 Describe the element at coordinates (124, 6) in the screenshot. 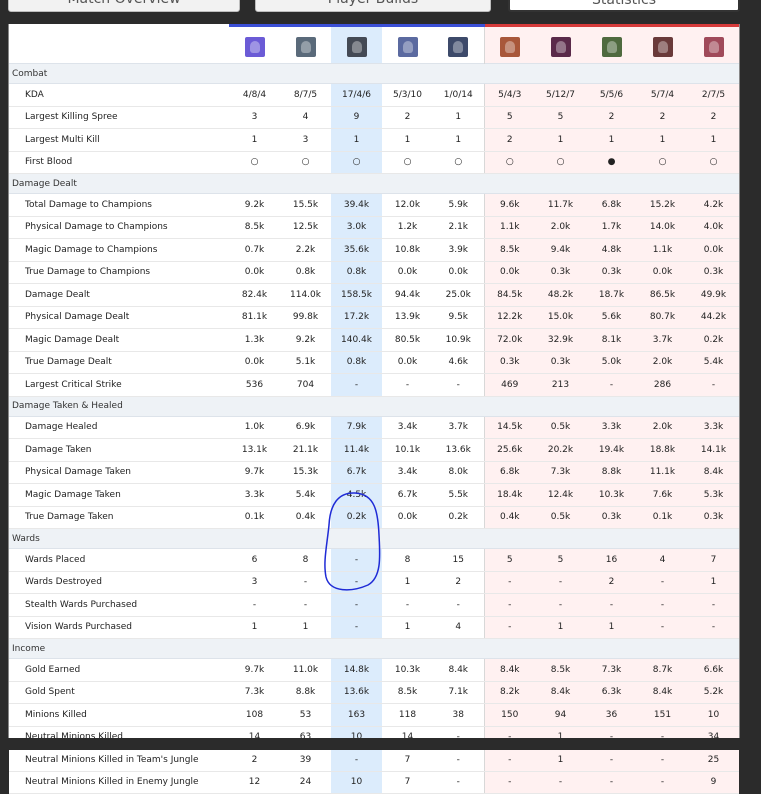

I see `tab-match-overview: Match Overview` at that location.